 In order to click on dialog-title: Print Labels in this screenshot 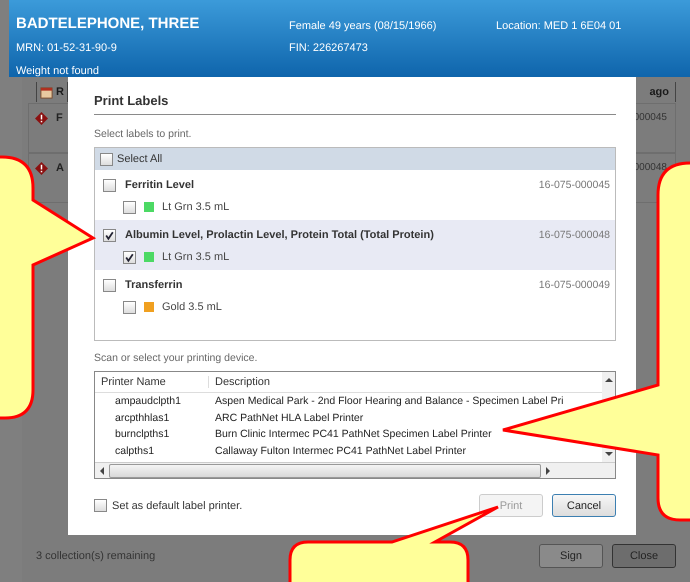, I will do `click(132, 100)`.